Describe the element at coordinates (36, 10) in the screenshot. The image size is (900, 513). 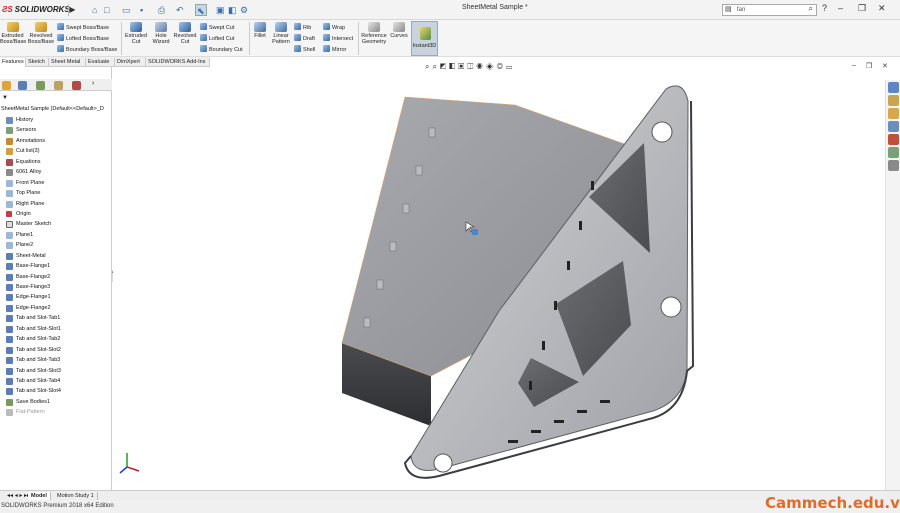
I see `solidworks-logo: ƧS SOLIDWORKS` at that location.